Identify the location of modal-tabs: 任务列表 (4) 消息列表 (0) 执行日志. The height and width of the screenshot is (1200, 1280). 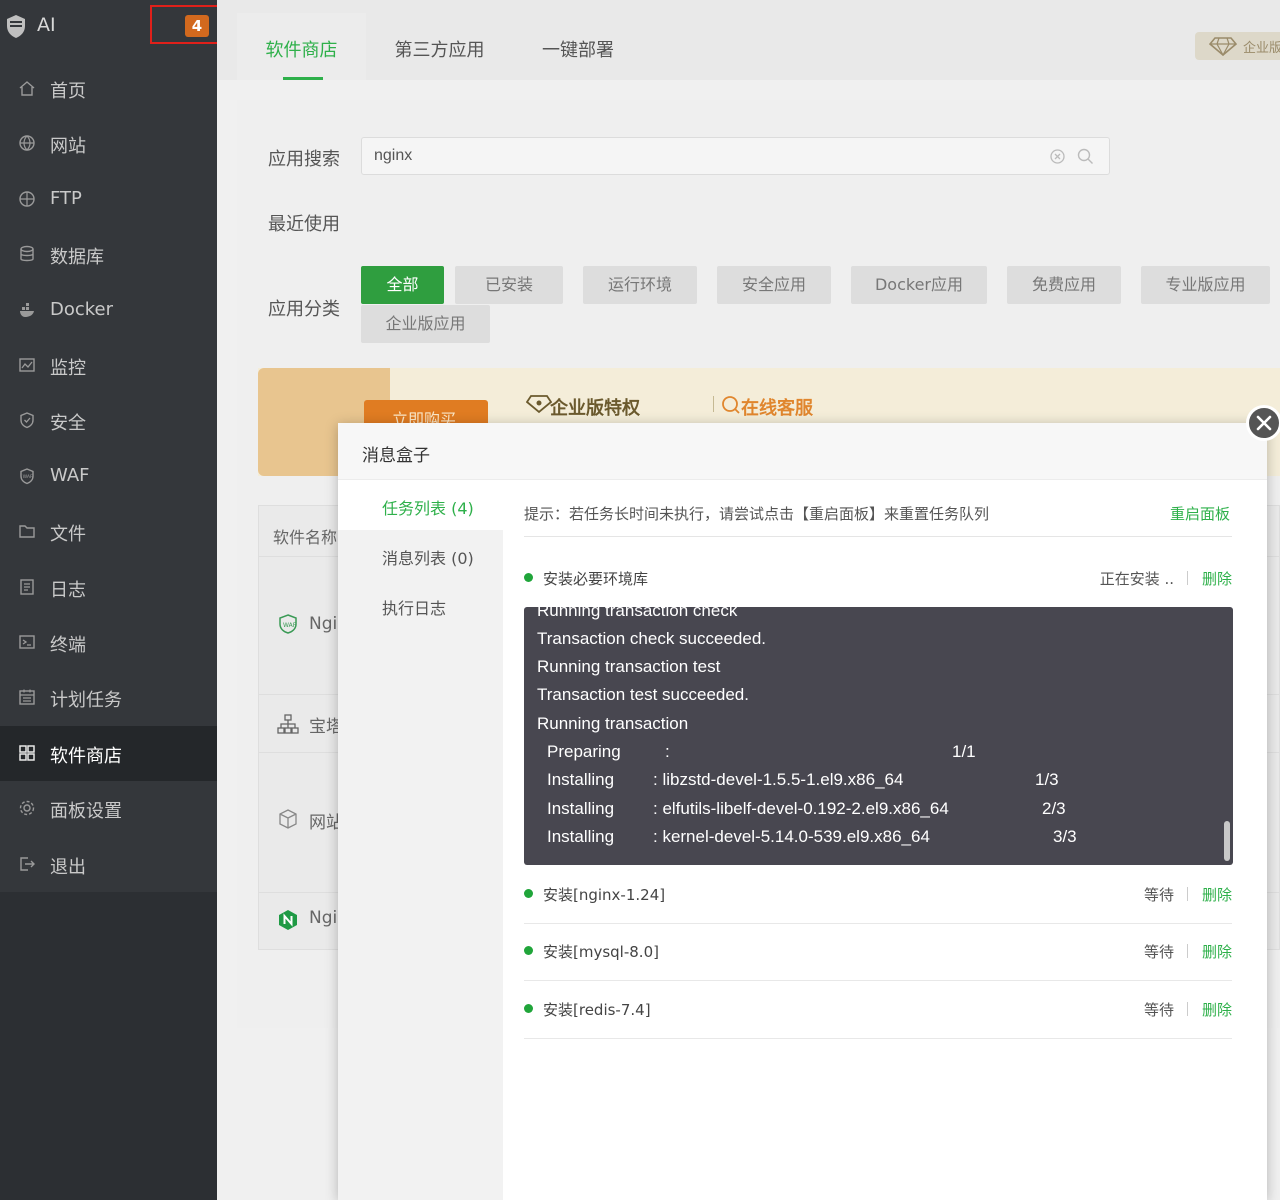
(420, 840).